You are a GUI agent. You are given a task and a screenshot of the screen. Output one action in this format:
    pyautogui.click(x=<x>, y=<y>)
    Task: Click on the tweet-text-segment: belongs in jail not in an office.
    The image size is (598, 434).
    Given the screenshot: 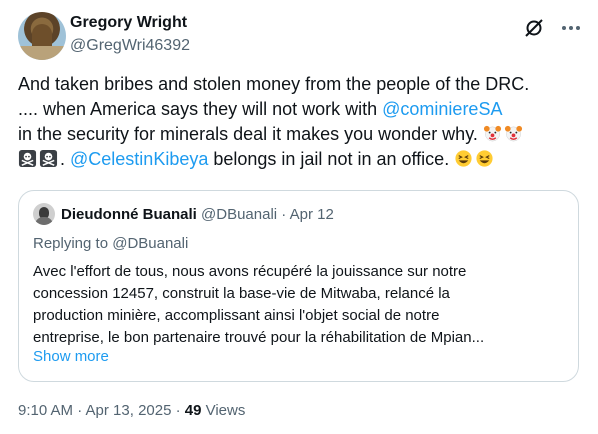 What is the action you would take?
    pyautogui.click(x=329, y=159)
    